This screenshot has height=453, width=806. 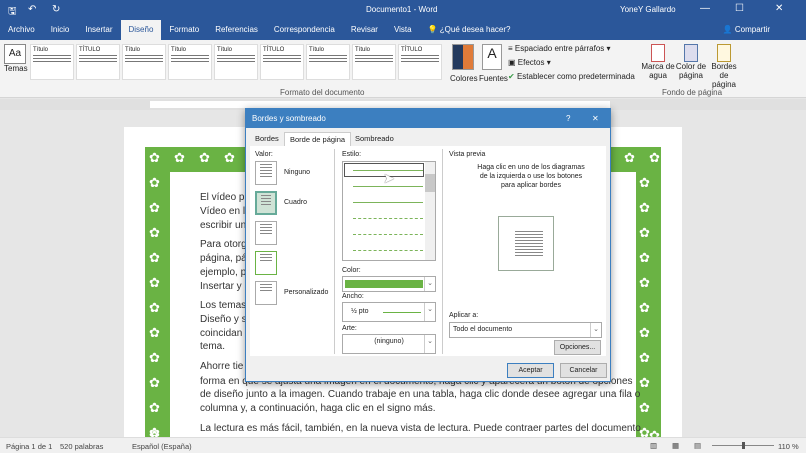 I want to click on maximize-icon: ☐, so click(x=739, y=8).